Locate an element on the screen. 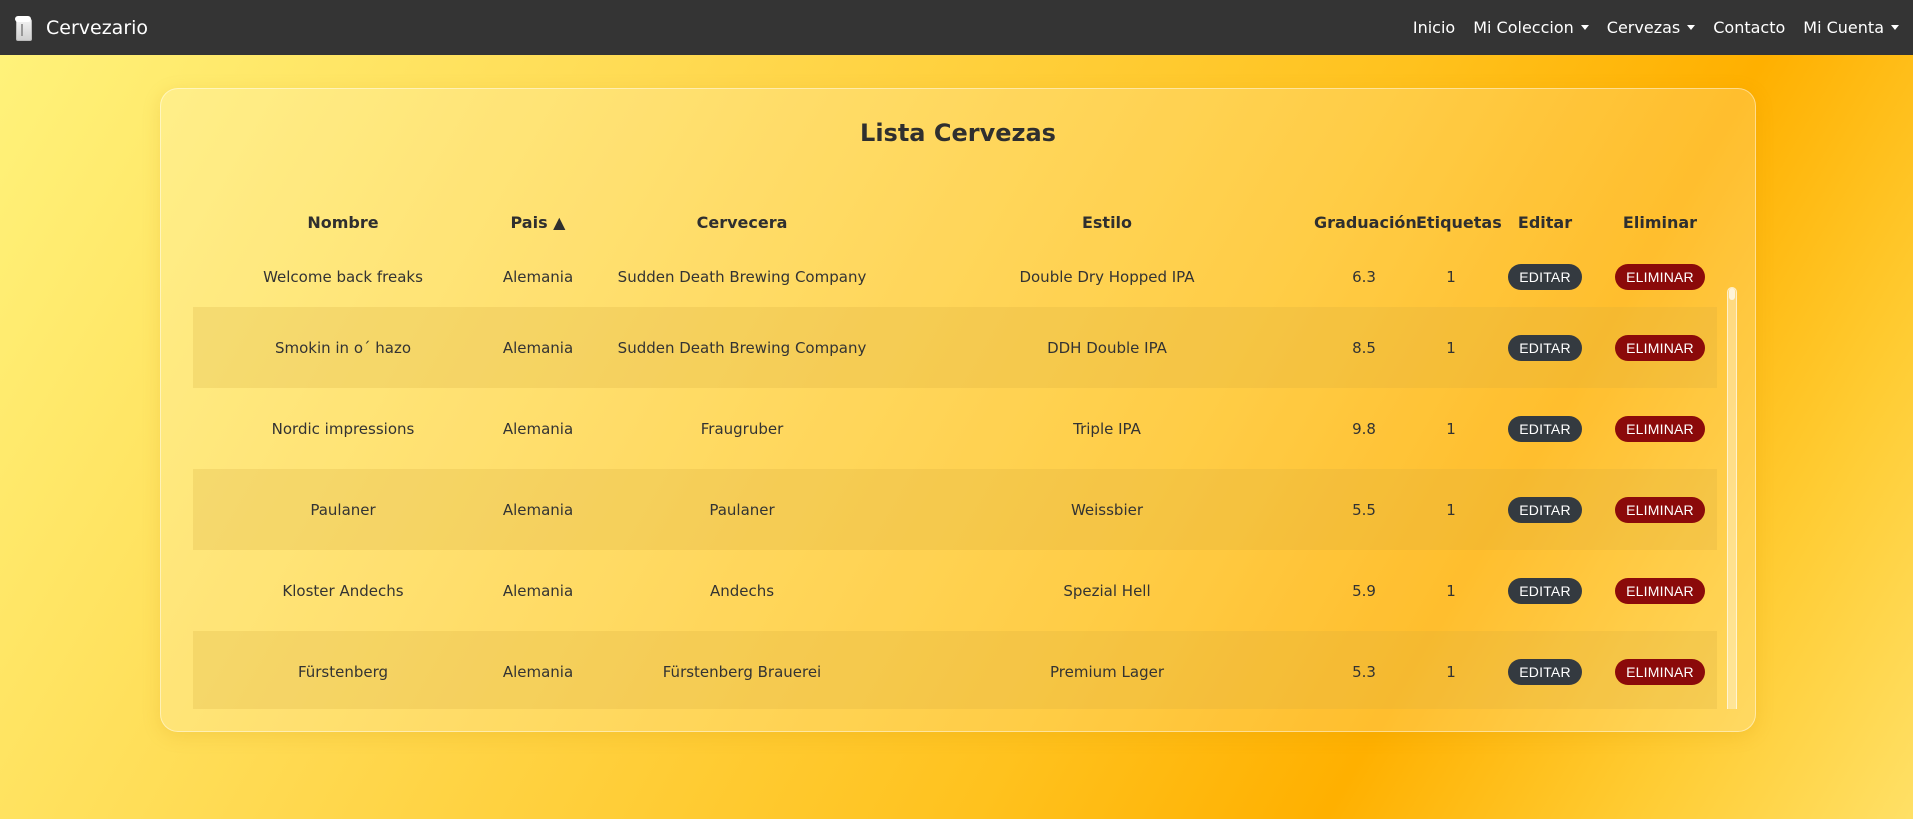 Image resolution: width=1913 pixels, height=823 pixels. nav-inicio-label: Inicio is located at coordinates (1434, 27).